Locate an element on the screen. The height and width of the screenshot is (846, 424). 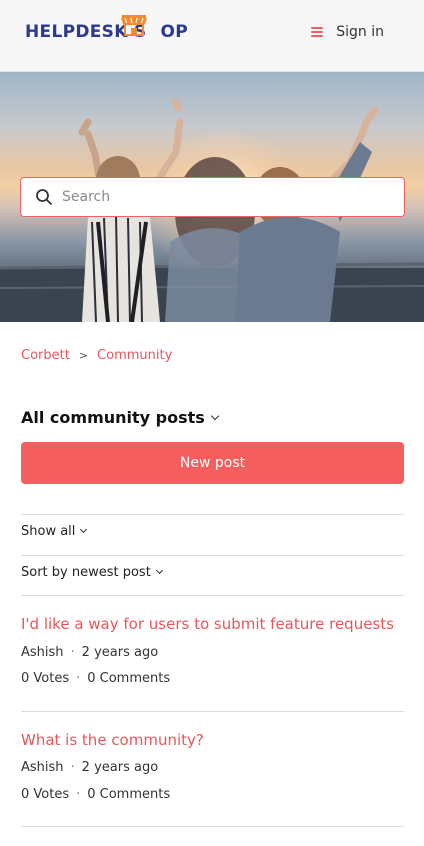
sort-dropdown: Sort by newest post is located at coordinates (92, 572).